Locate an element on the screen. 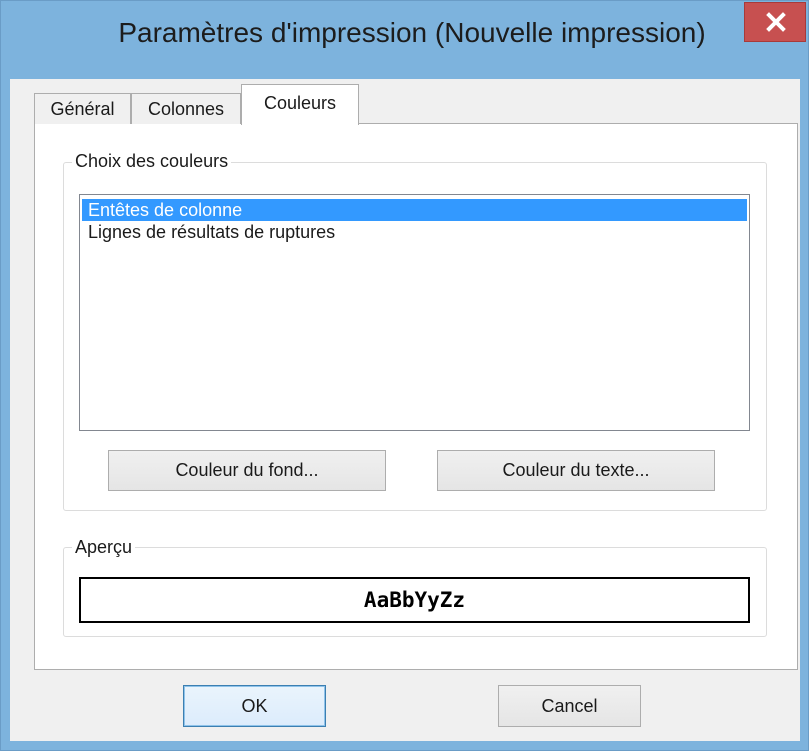  tab-colonnes: Colonnes is located at coordinates (186, 108).